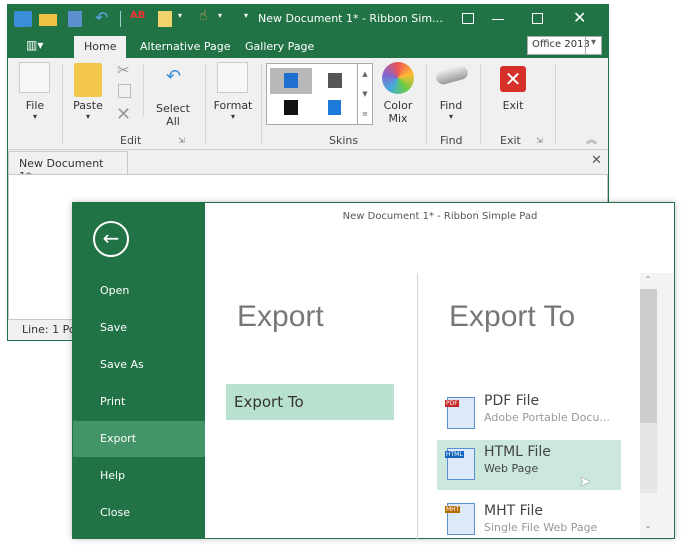 The height and width of the screenshot is (549, 690). I want to click on menu-item-print: Print, so click(139, 402).